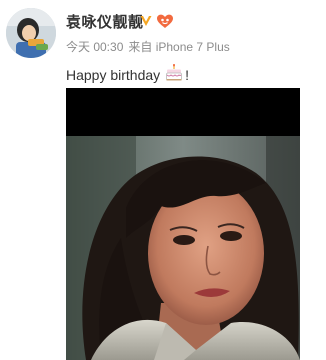  Describe the element at coordinates (113, 75) in the screenshot. I see `post-text: Happy birthday` at that location.